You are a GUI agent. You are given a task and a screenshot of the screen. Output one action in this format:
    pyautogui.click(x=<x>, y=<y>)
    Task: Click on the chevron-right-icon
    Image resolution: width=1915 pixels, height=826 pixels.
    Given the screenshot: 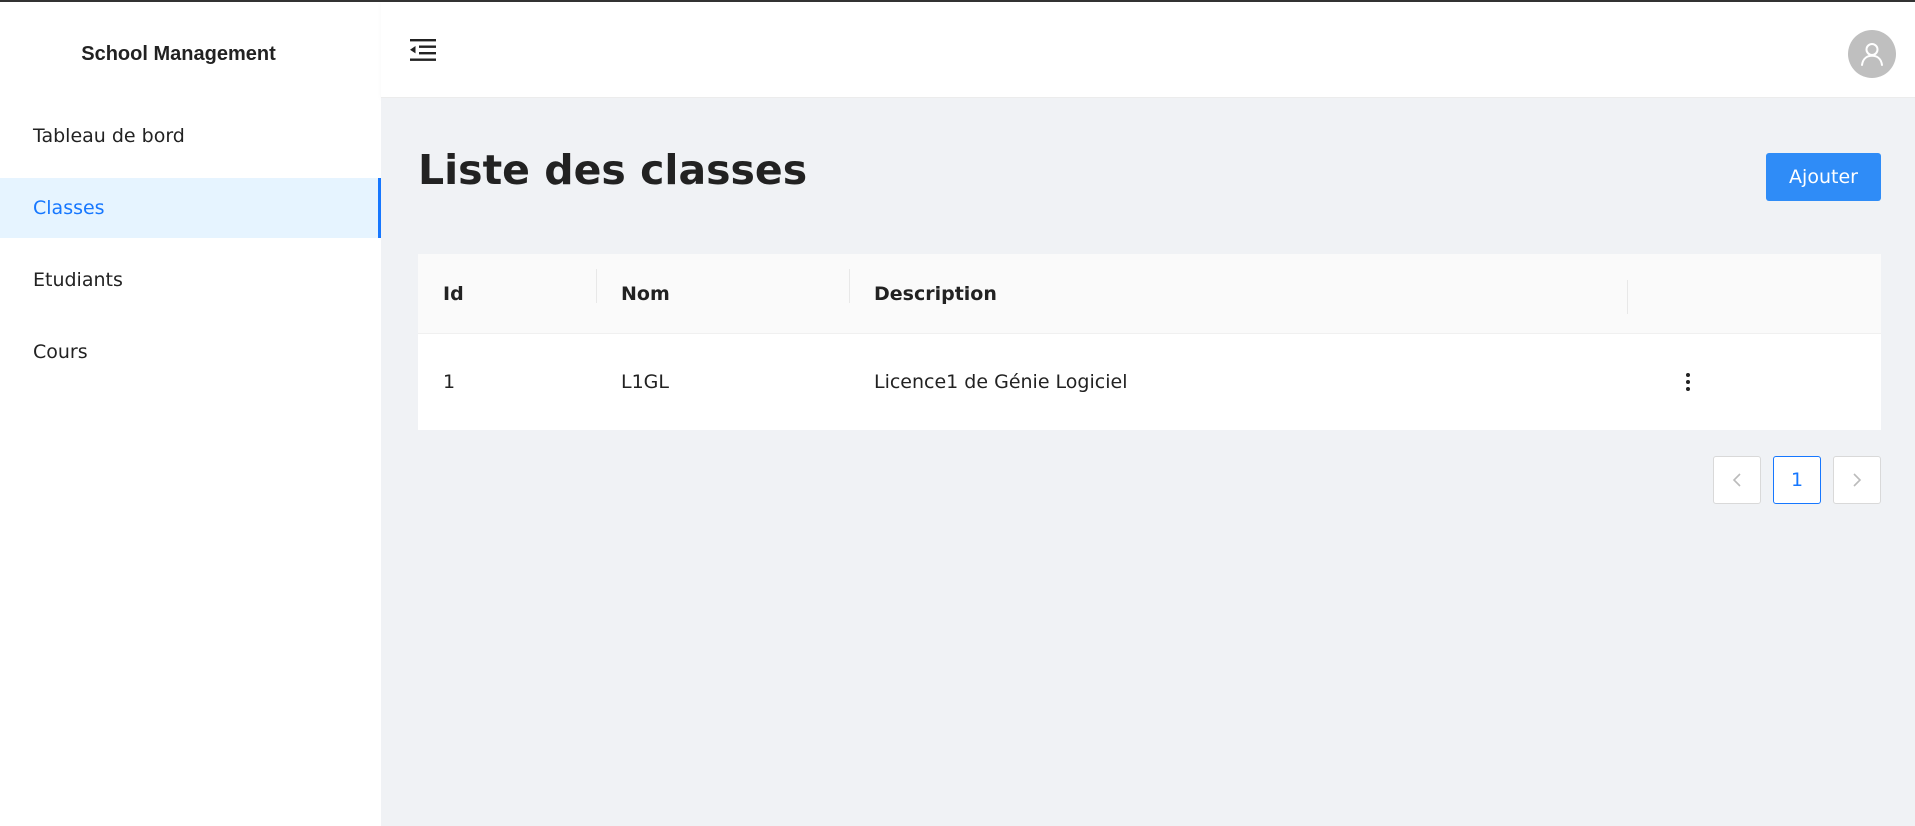 What is the action you would take?
    pyautogui.click(x=1857, y=480)
    